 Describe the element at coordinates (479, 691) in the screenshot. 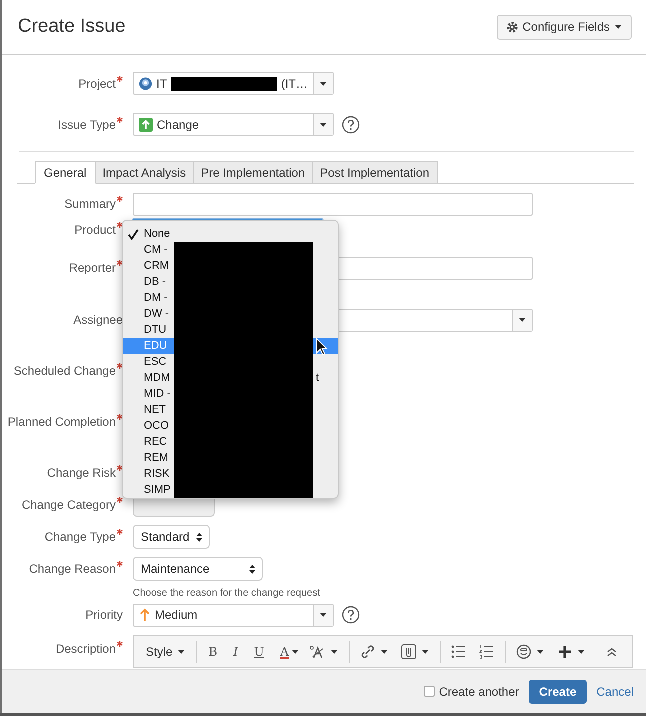

I see `checkbox-label: Create another` at that location.